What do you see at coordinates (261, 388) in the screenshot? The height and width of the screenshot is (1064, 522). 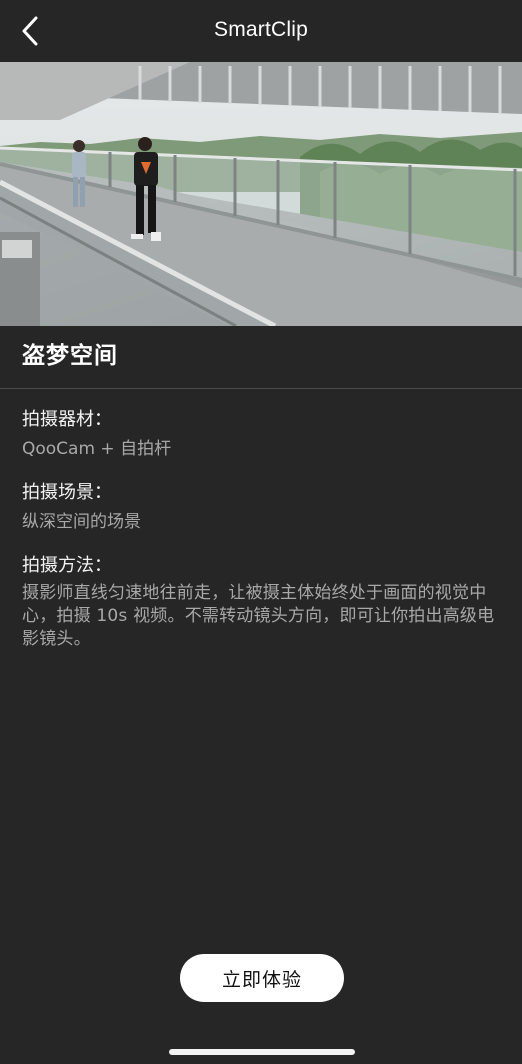 I see `divider` at bounding box center [261, 388].